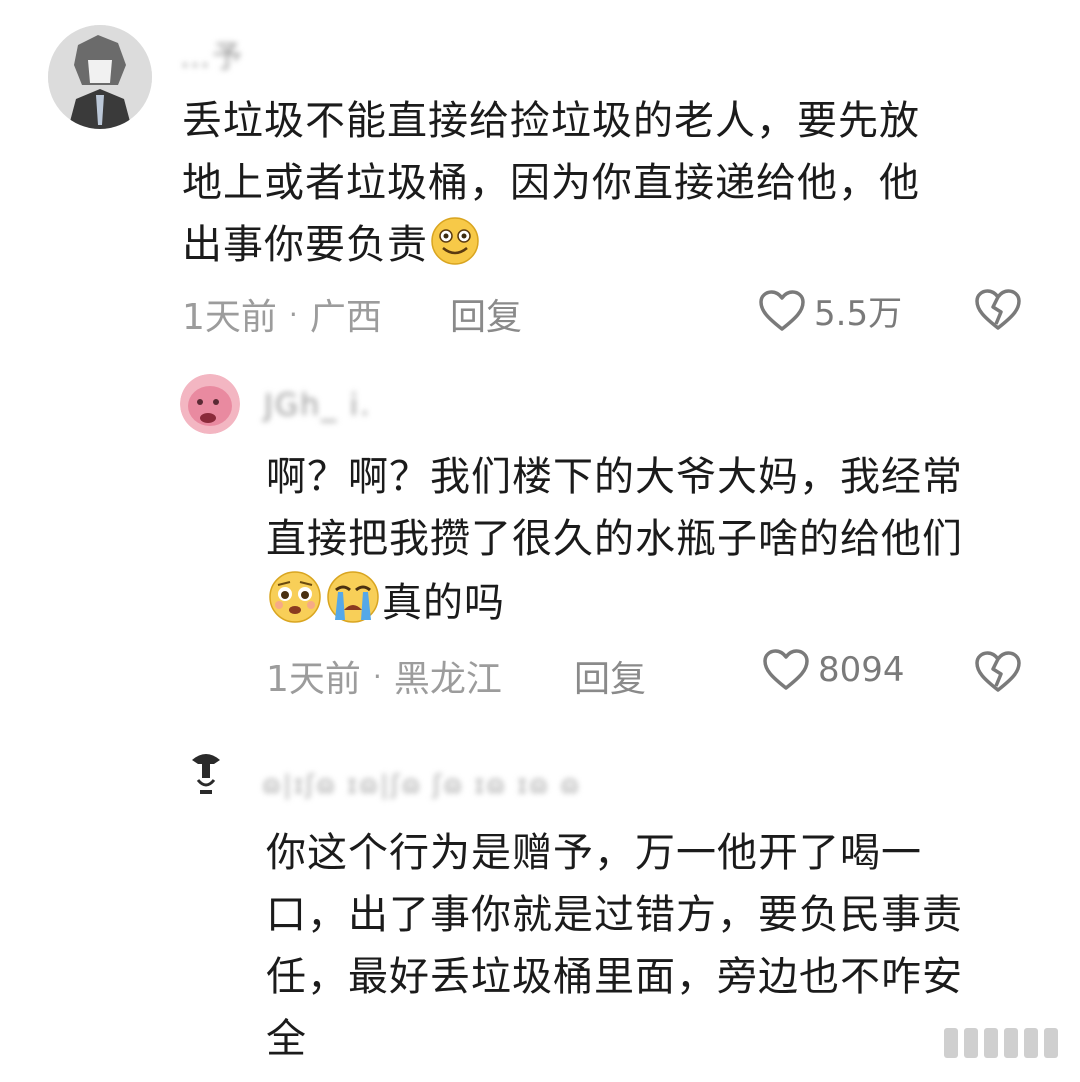  I want to click on text-line: 出事你要负责, so click(602, 249).